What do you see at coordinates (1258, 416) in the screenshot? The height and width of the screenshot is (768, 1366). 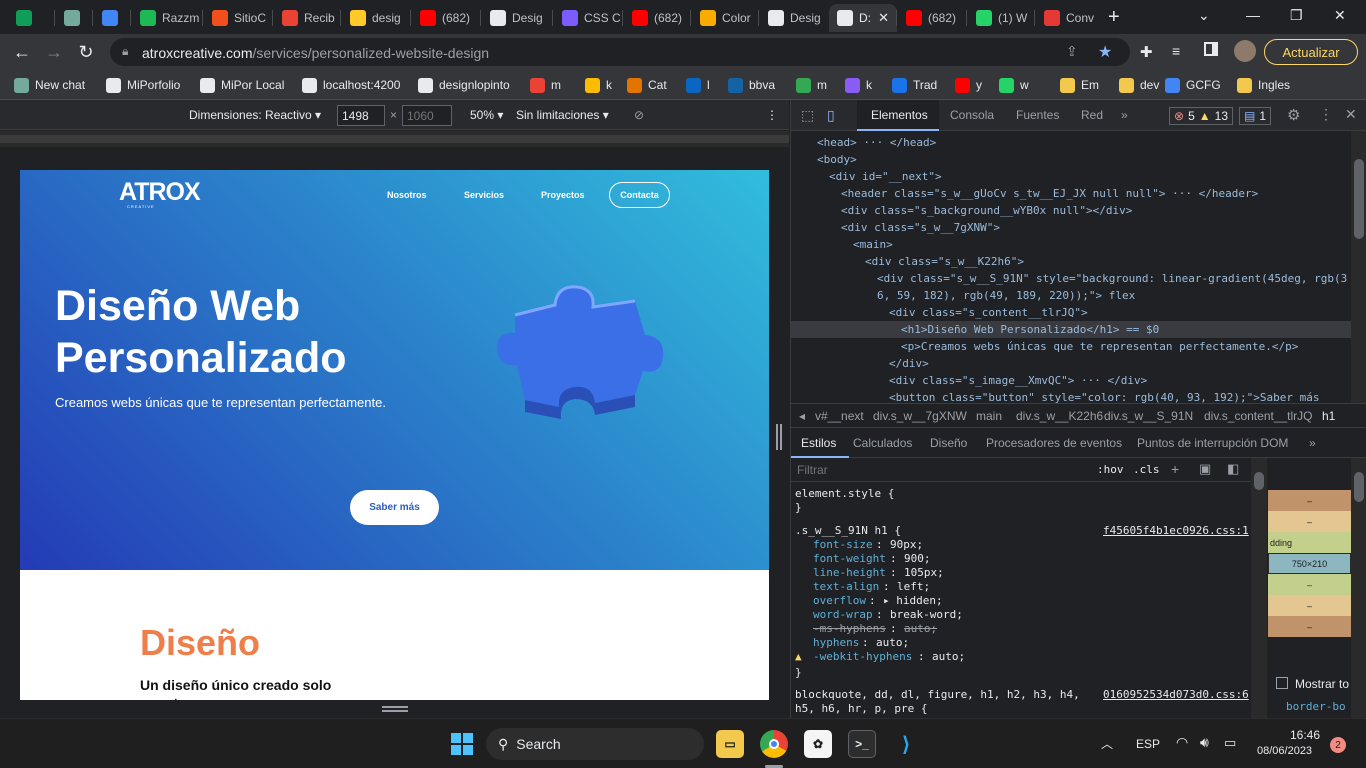 I see `breadcrumb-item: div.s_content__tlrJQ` at bounding box center [1258, 416].